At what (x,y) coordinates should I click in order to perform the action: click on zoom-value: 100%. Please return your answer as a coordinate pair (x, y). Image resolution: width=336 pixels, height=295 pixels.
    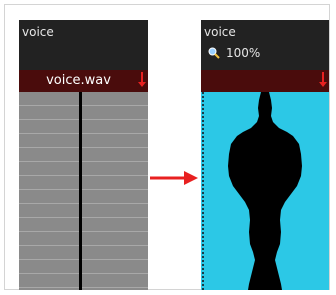
    Looking at the image, I should click on (243, 53).